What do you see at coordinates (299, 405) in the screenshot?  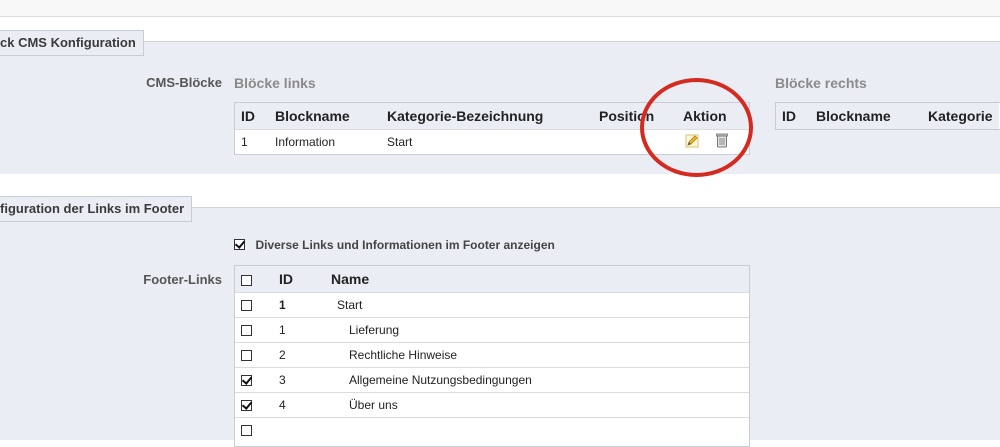 I see `cell-id: 4` at bounding box center [299, 405].